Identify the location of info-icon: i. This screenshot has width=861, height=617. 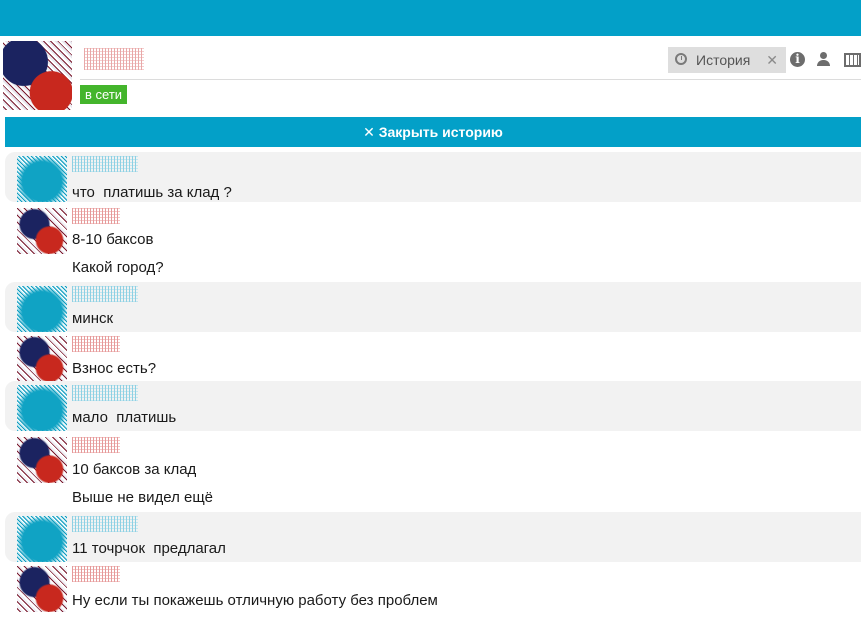
(797, 59).